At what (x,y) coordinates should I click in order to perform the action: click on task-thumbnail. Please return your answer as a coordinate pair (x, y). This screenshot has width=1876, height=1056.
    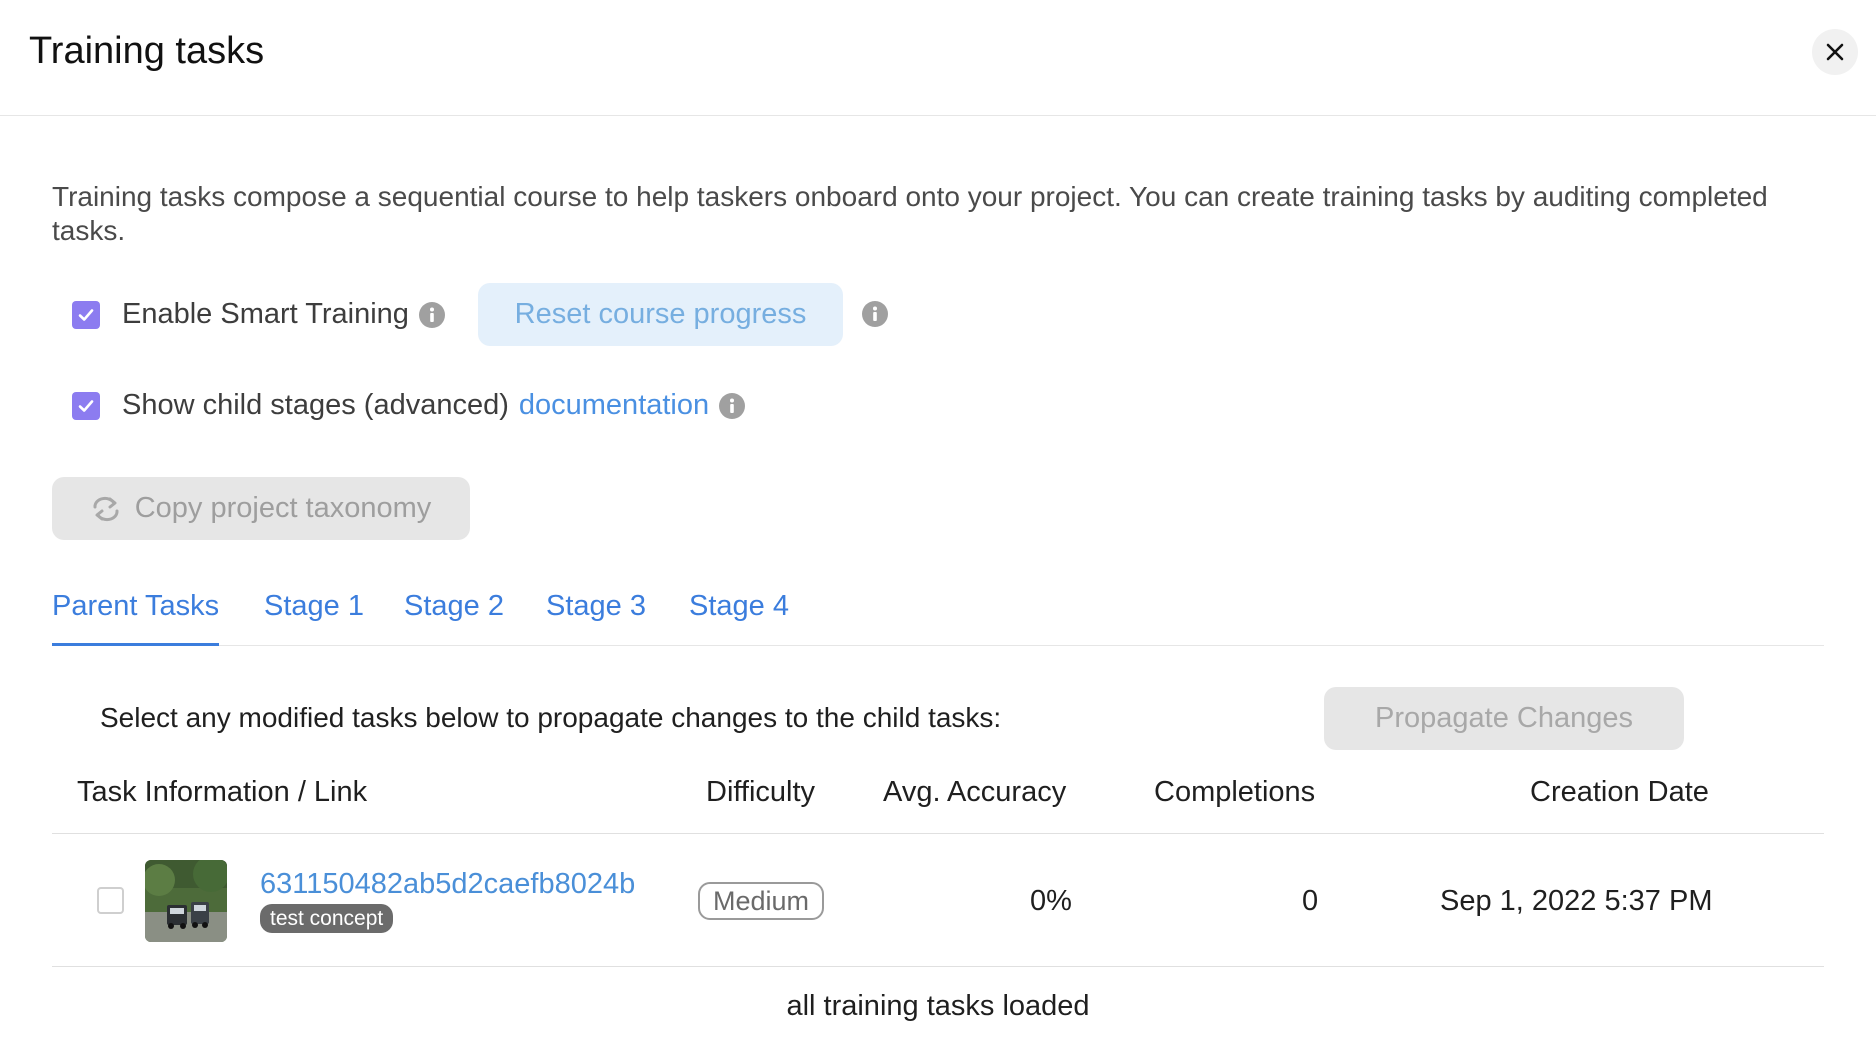
    Looking at the image, I should click on (186, 901).